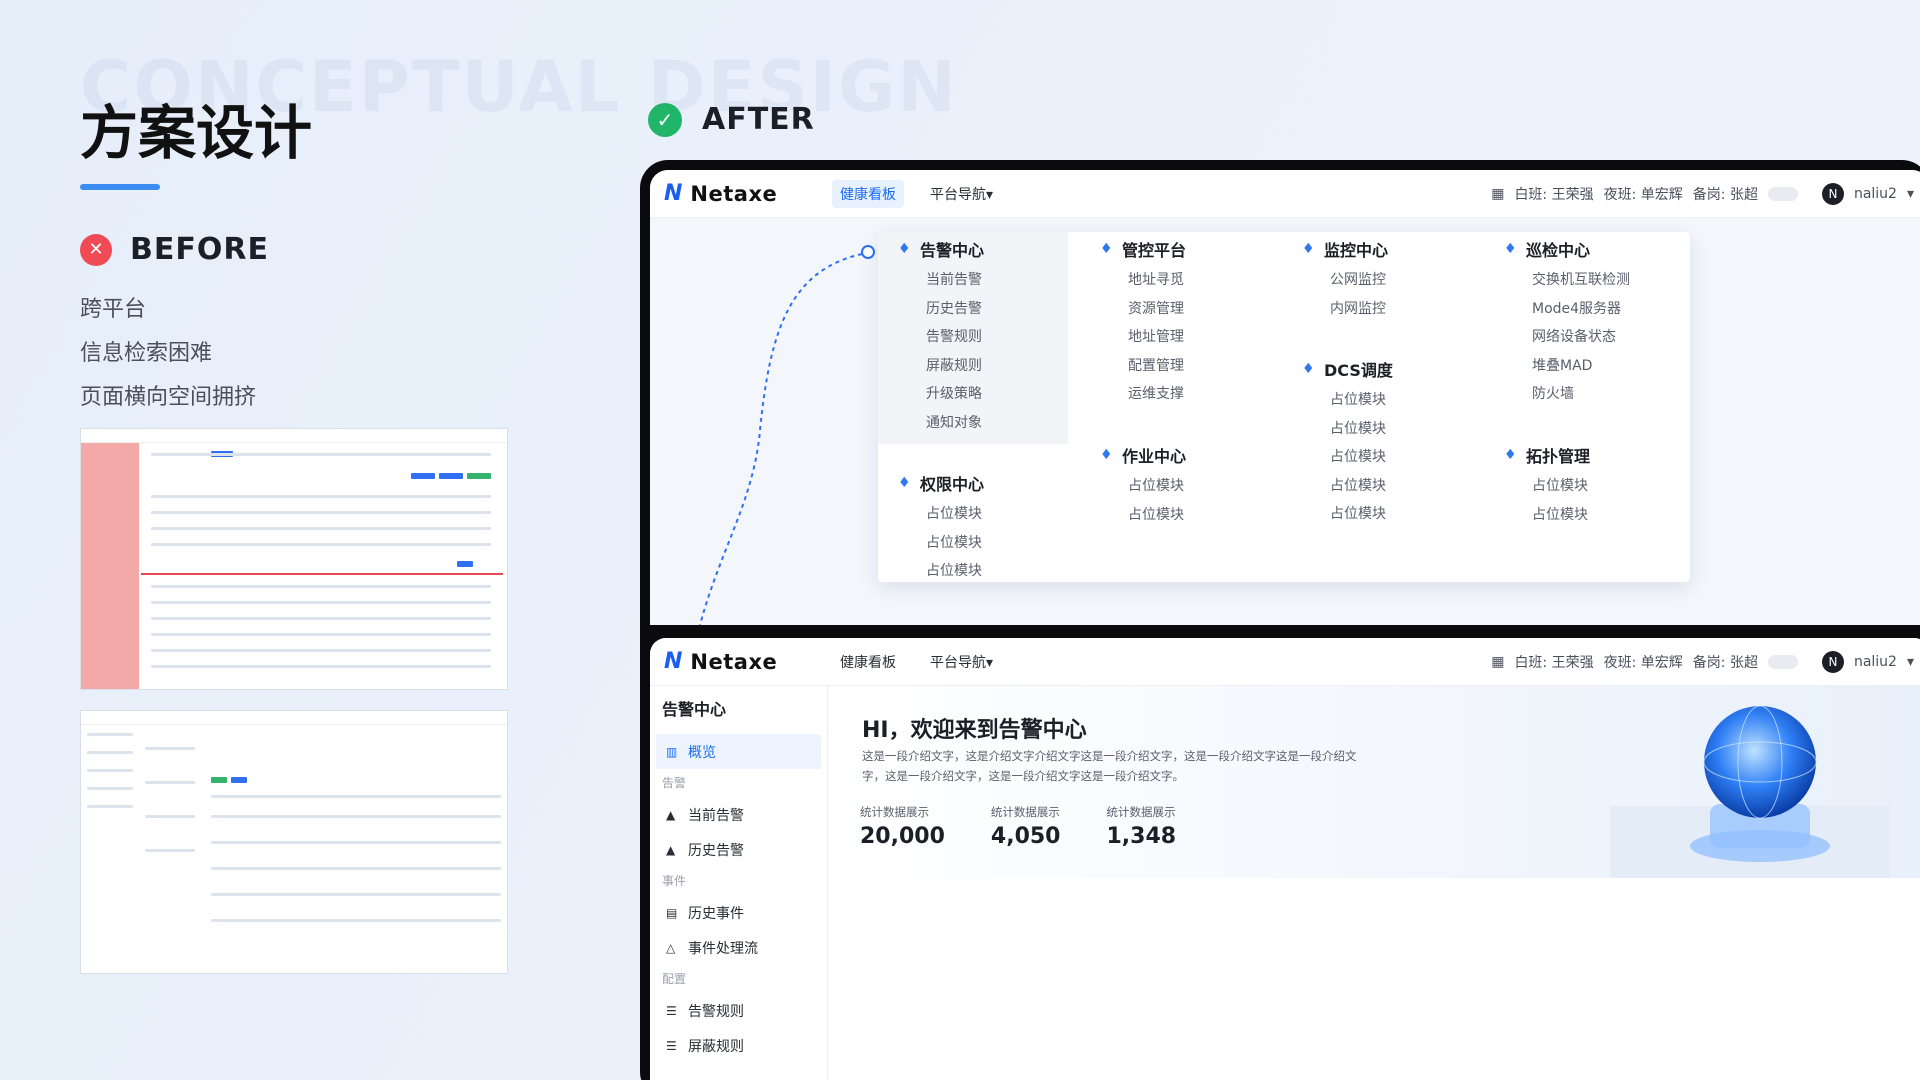  I want to click on shift-day: 白班: 王荣强, so click(1554, 194).